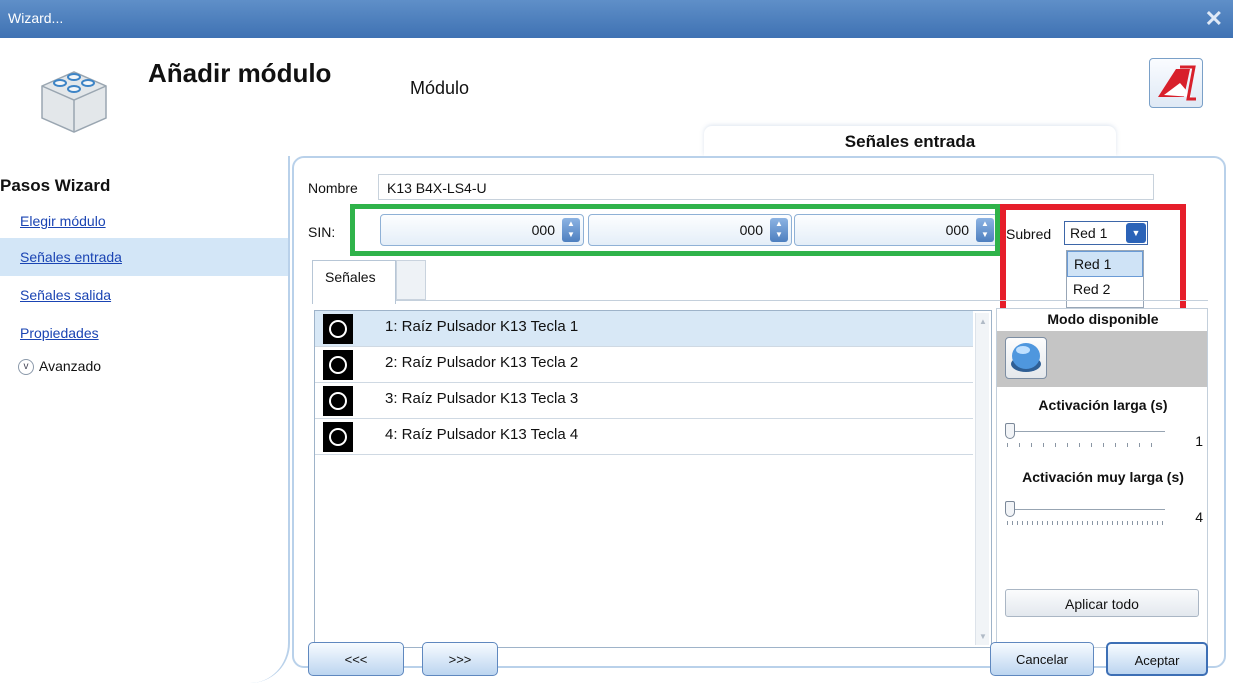 The image size is (1233, 683). What do you see at coordinates (411, 280) in the screenshot?
I see `tab-scroll-button` at bounding box center [411, 280].